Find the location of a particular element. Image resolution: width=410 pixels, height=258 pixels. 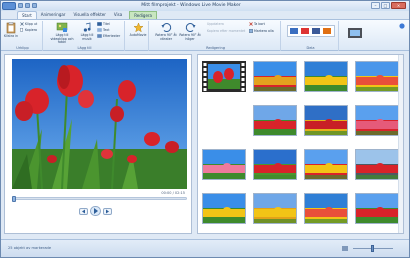

cut-button: Klipp ut is located at coordinates (28, 24).